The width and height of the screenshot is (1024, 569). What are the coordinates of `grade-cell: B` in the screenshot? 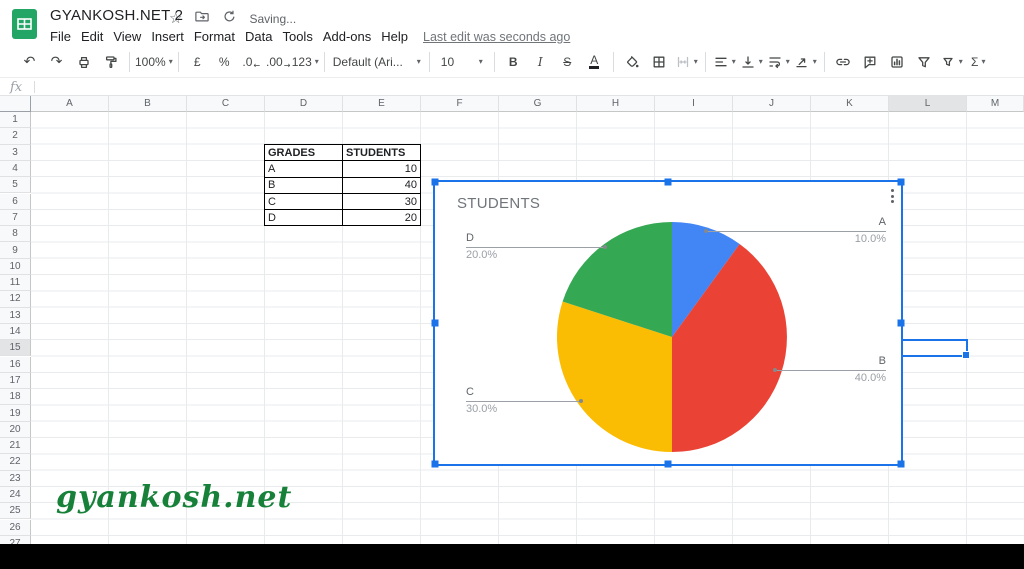 It's located at (304, 185).